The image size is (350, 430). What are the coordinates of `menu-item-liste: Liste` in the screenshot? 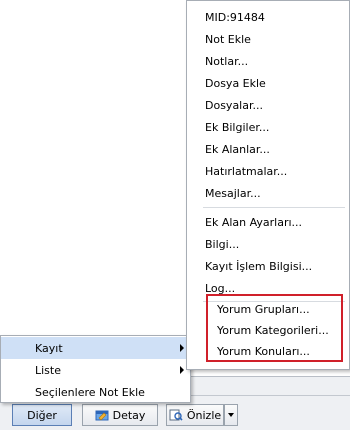 It's located at (95, 370).